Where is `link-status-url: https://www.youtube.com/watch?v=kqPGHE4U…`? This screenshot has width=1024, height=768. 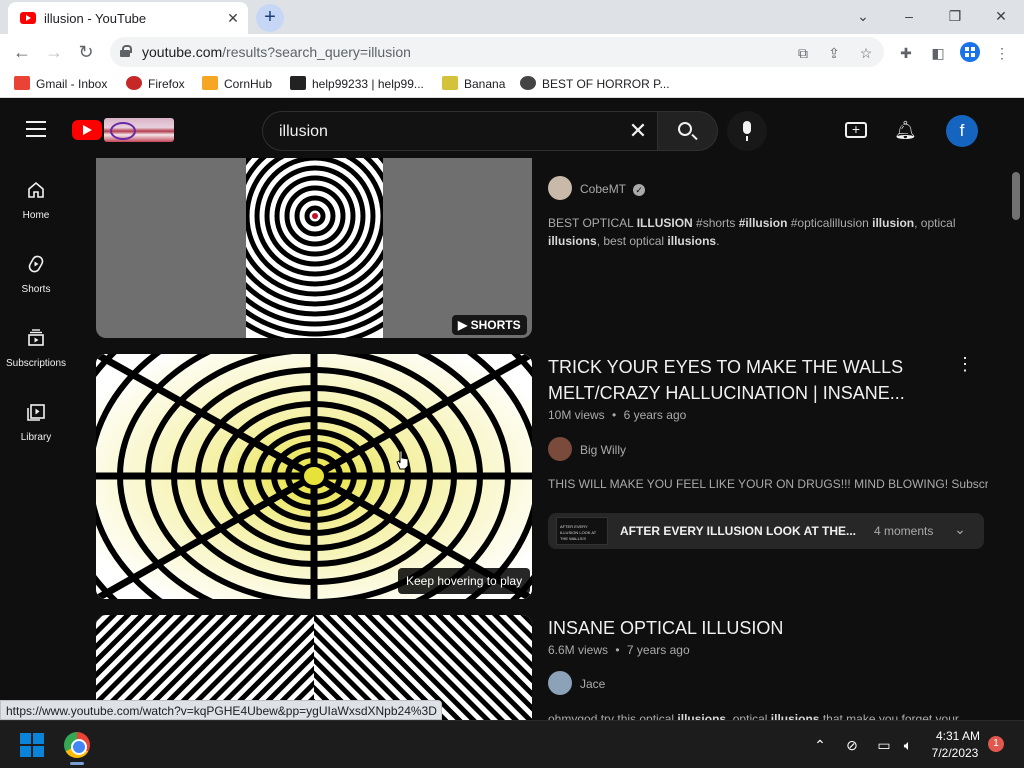
link-status-url: https://www.youtube.com/watch?v=kqPGHE4U… is located at coordinates (221, 710).